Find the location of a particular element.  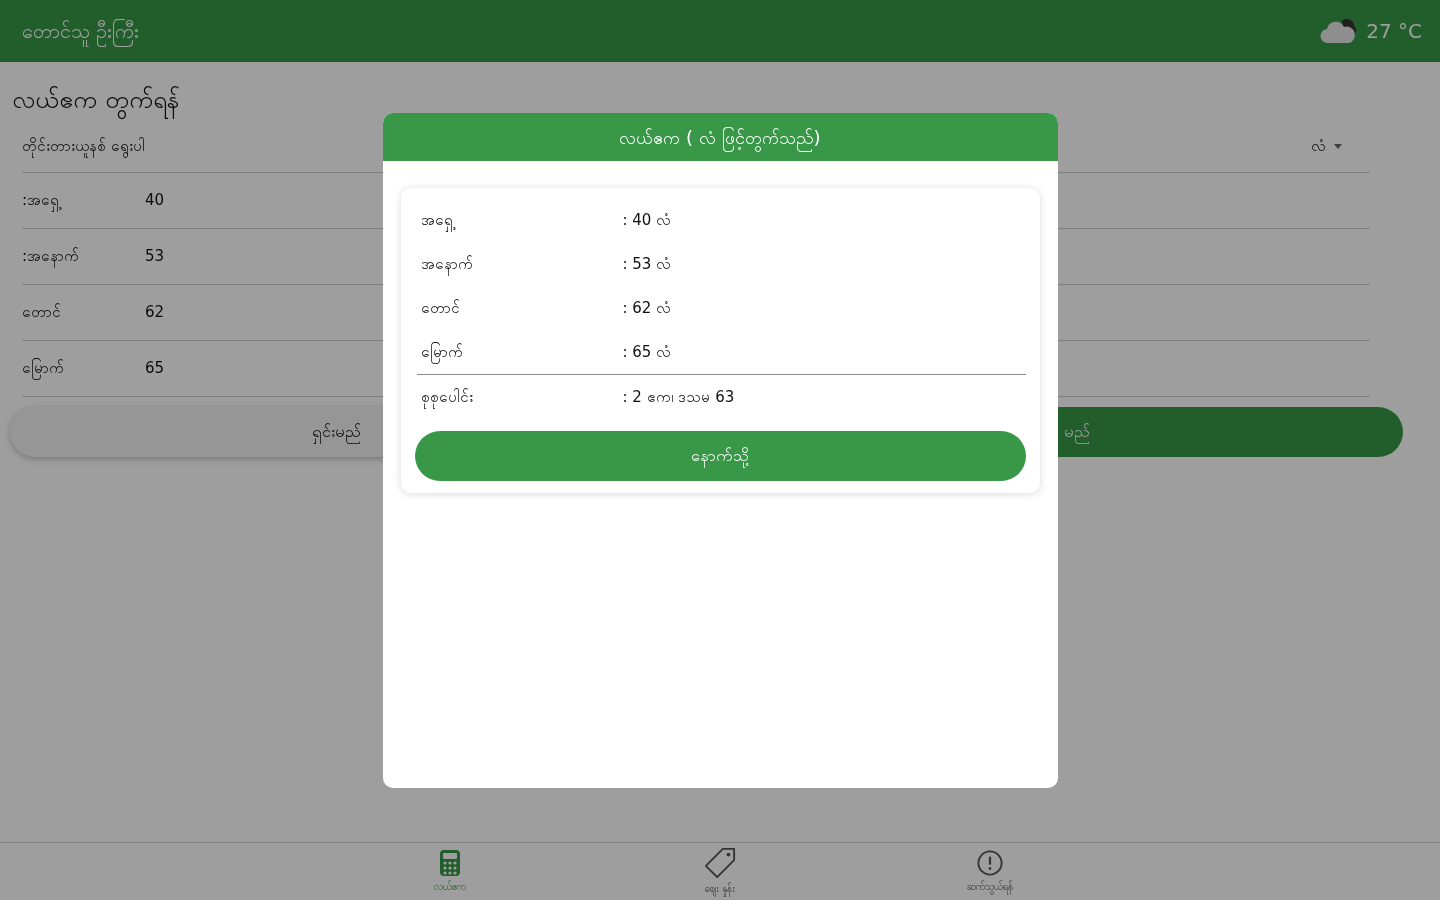

total-label: စုစုပေါင်း is located at coordinates (521, 397).